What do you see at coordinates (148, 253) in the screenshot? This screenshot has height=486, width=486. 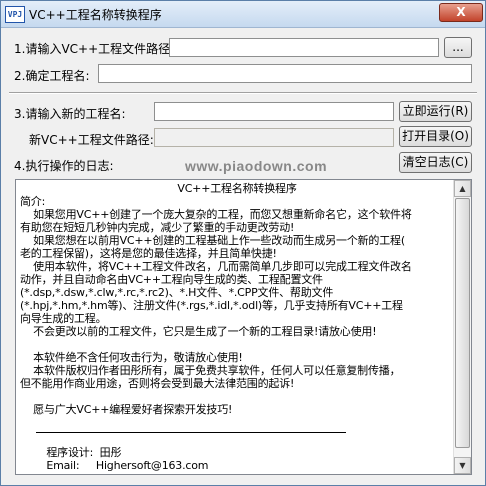 I see `log-line: 老的工程保留)，这将是您的最佳选择，并且简单快捷!` at bounding box center [148, 253].